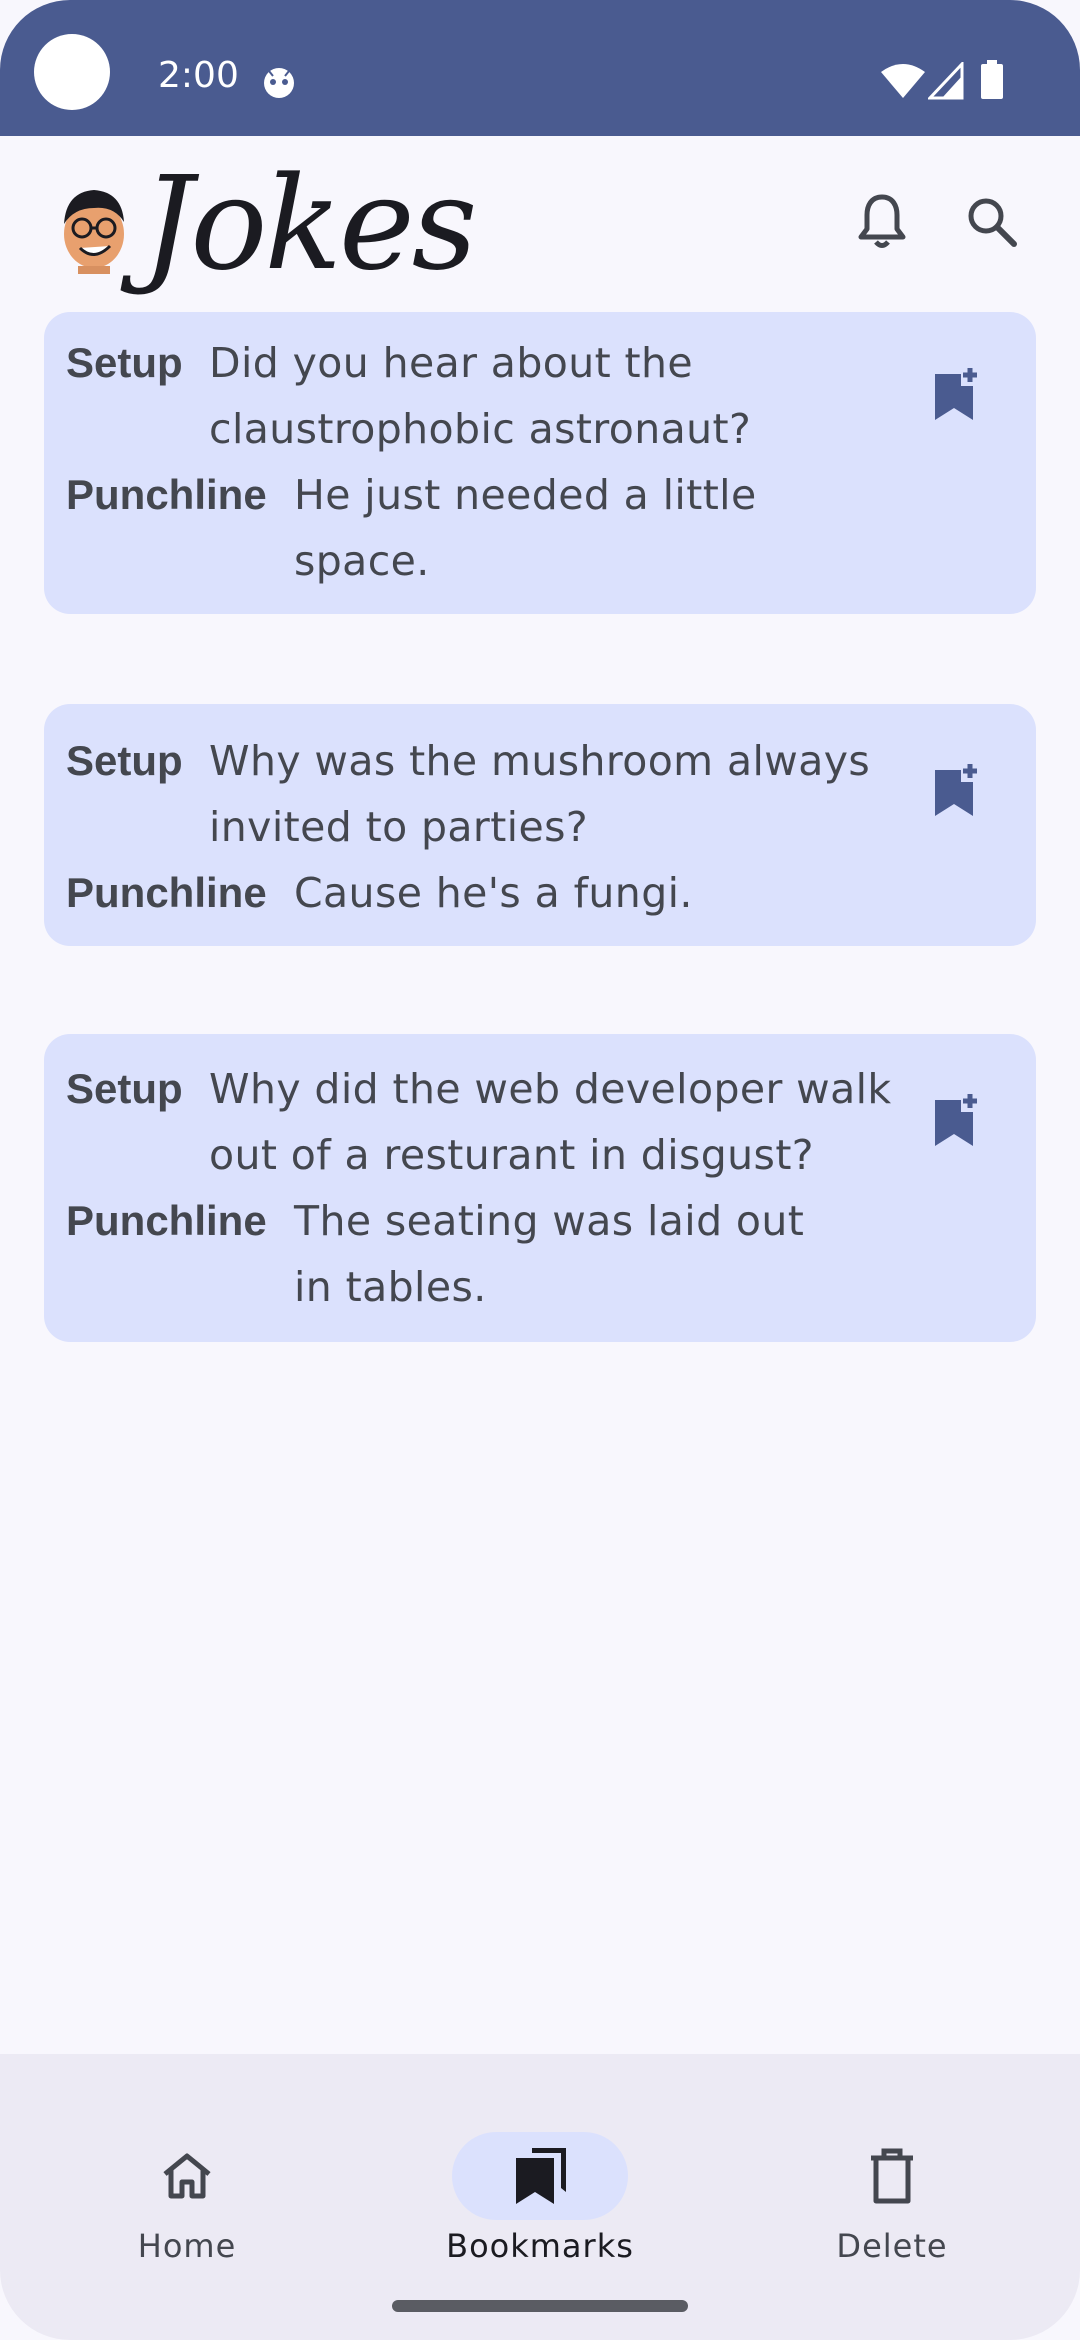  Describe the element at coordinates (903, 83) in the screenshot. I see `wifi-icon` at that location.